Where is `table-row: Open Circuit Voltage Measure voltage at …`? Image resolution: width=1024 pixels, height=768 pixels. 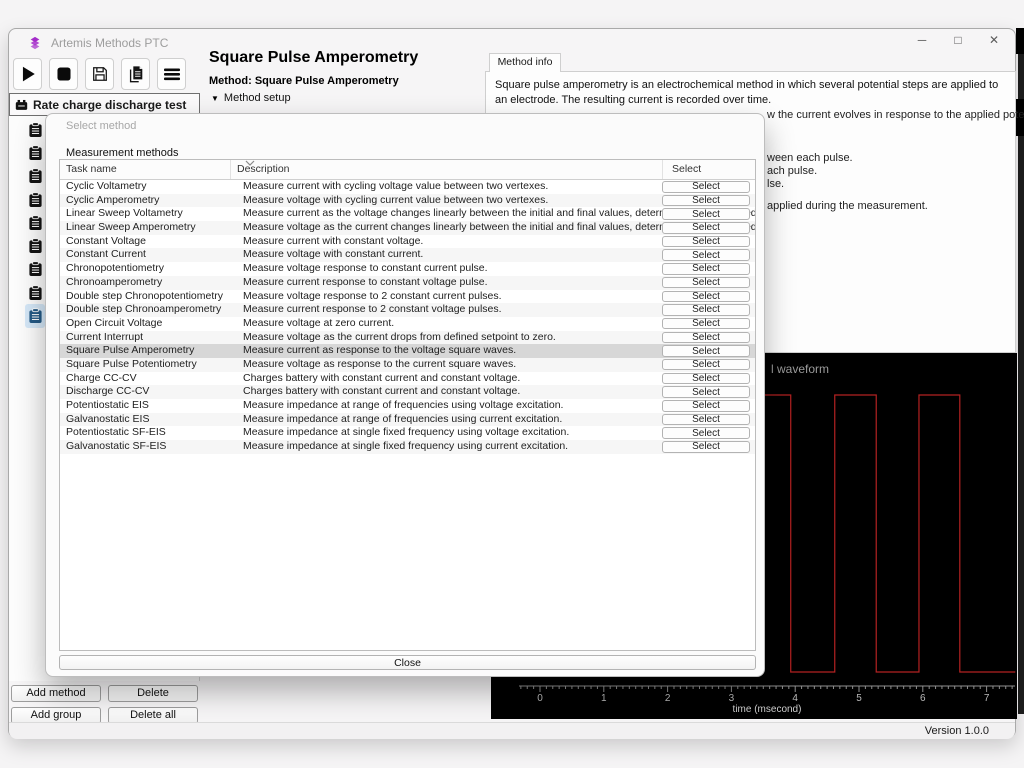
table-row: Open Circuit Voltage Measure voltage at … is located at coordinates (407, 323).